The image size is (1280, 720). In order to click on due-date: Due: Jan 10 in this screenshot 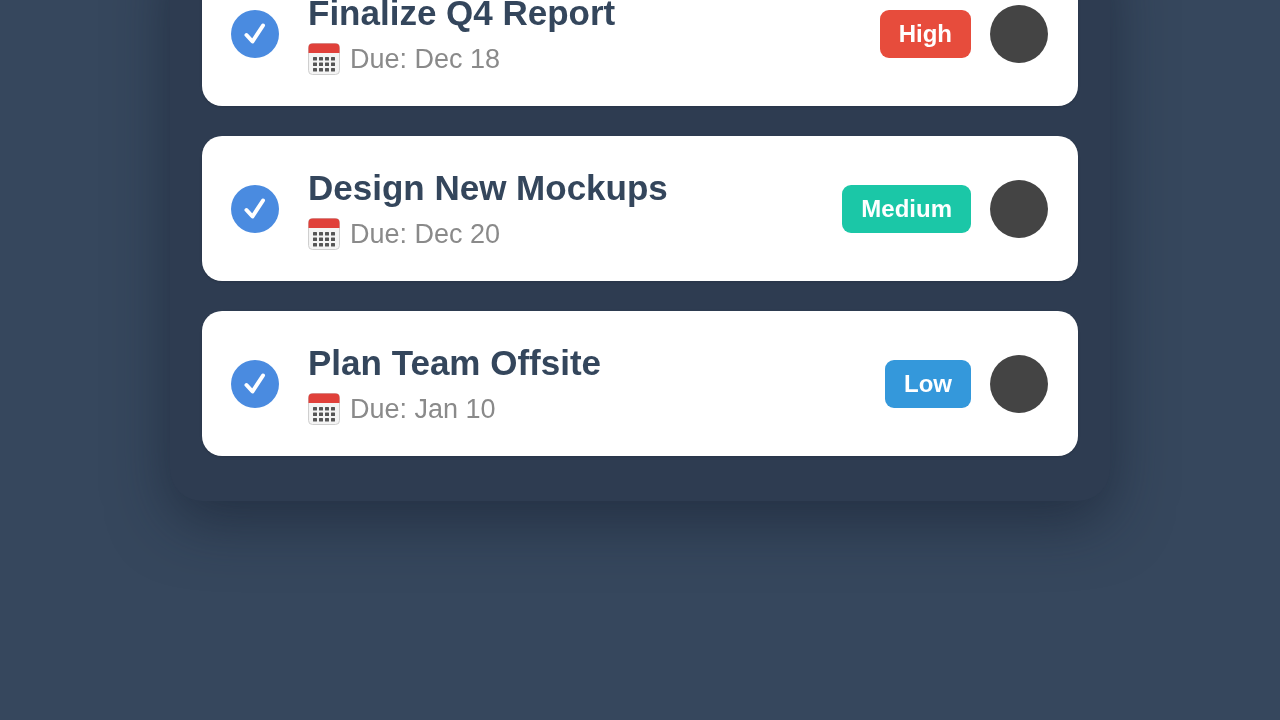, I will do `click(423, 408)`.